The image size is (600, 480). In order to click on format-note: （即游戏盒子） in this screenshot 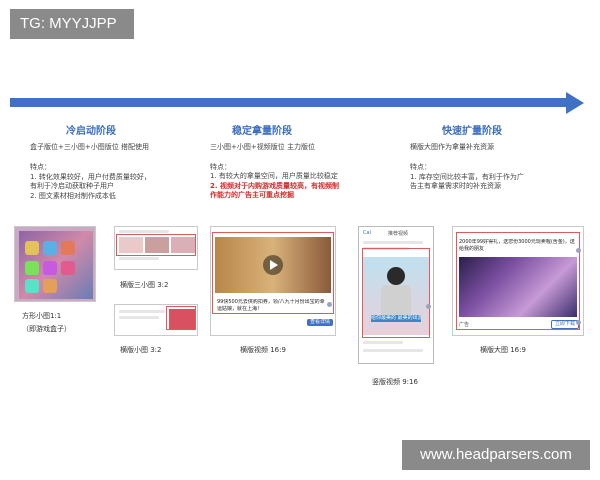, I will do `click(46, 329)`.